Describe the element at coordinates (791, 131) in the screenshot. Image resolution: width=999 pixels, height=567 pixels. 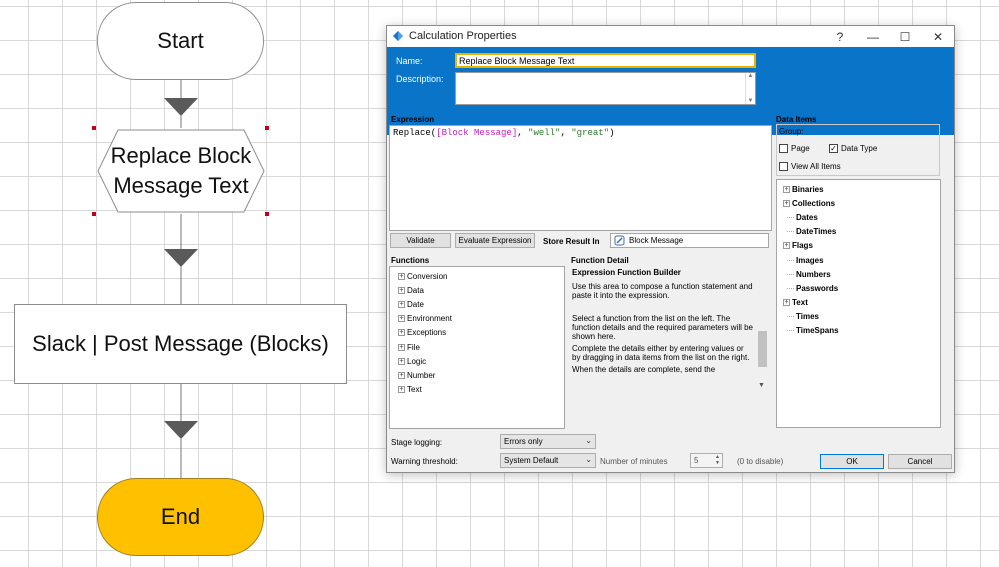
I see `group-label: Group:` at that location.